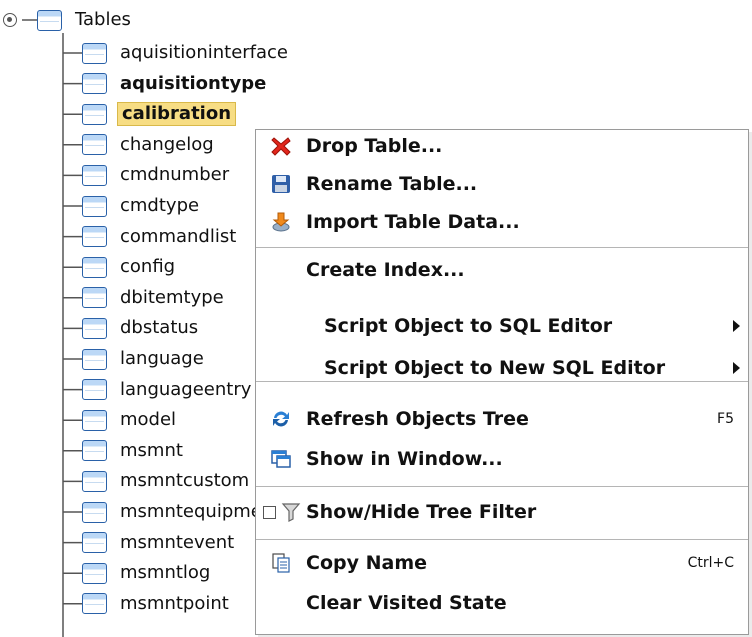 The image size is (752, 637). What do you see at coordinates (151, 450) in the screenshot?
I see `tree-item-label: msmnt` at bounding box center [151, 450].